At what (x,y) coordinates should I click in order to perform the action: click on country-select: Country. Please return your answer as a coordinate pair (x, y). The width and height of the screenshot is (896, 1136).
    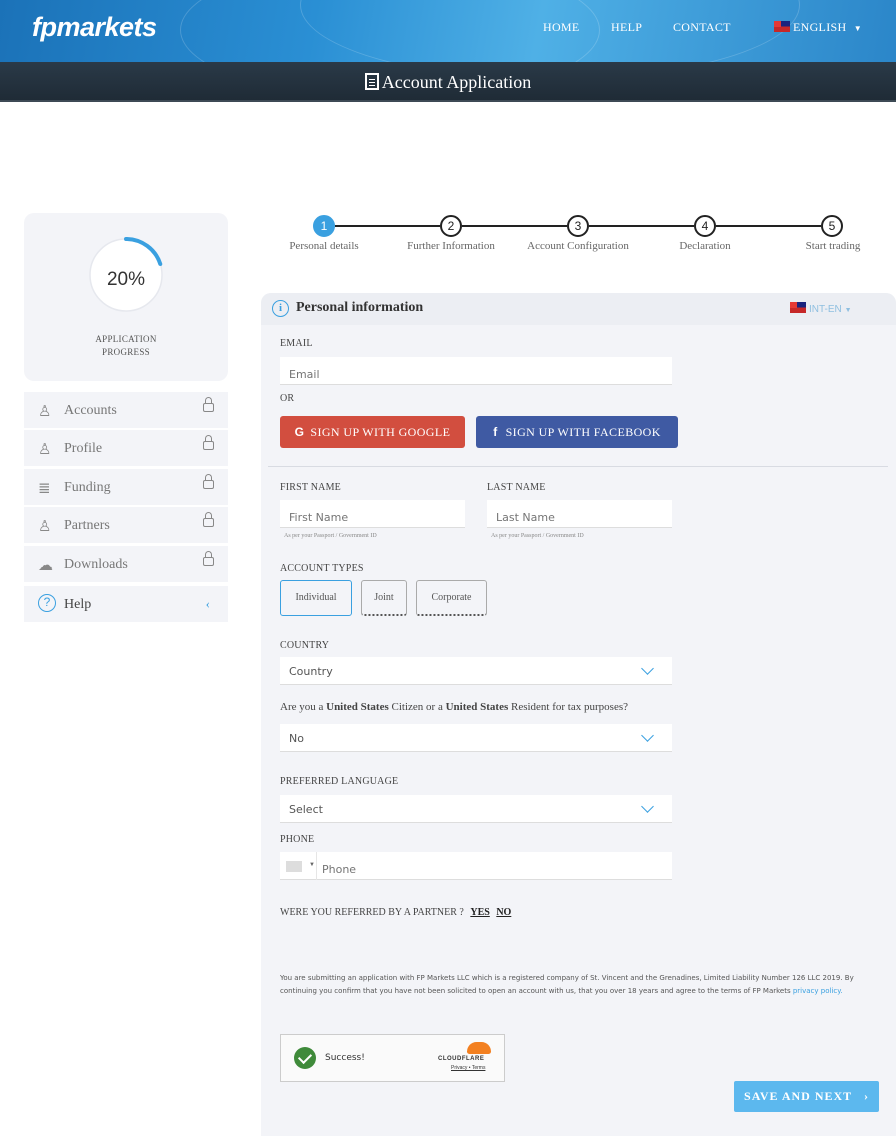
    Looking at the image, I should click on (476, 671).